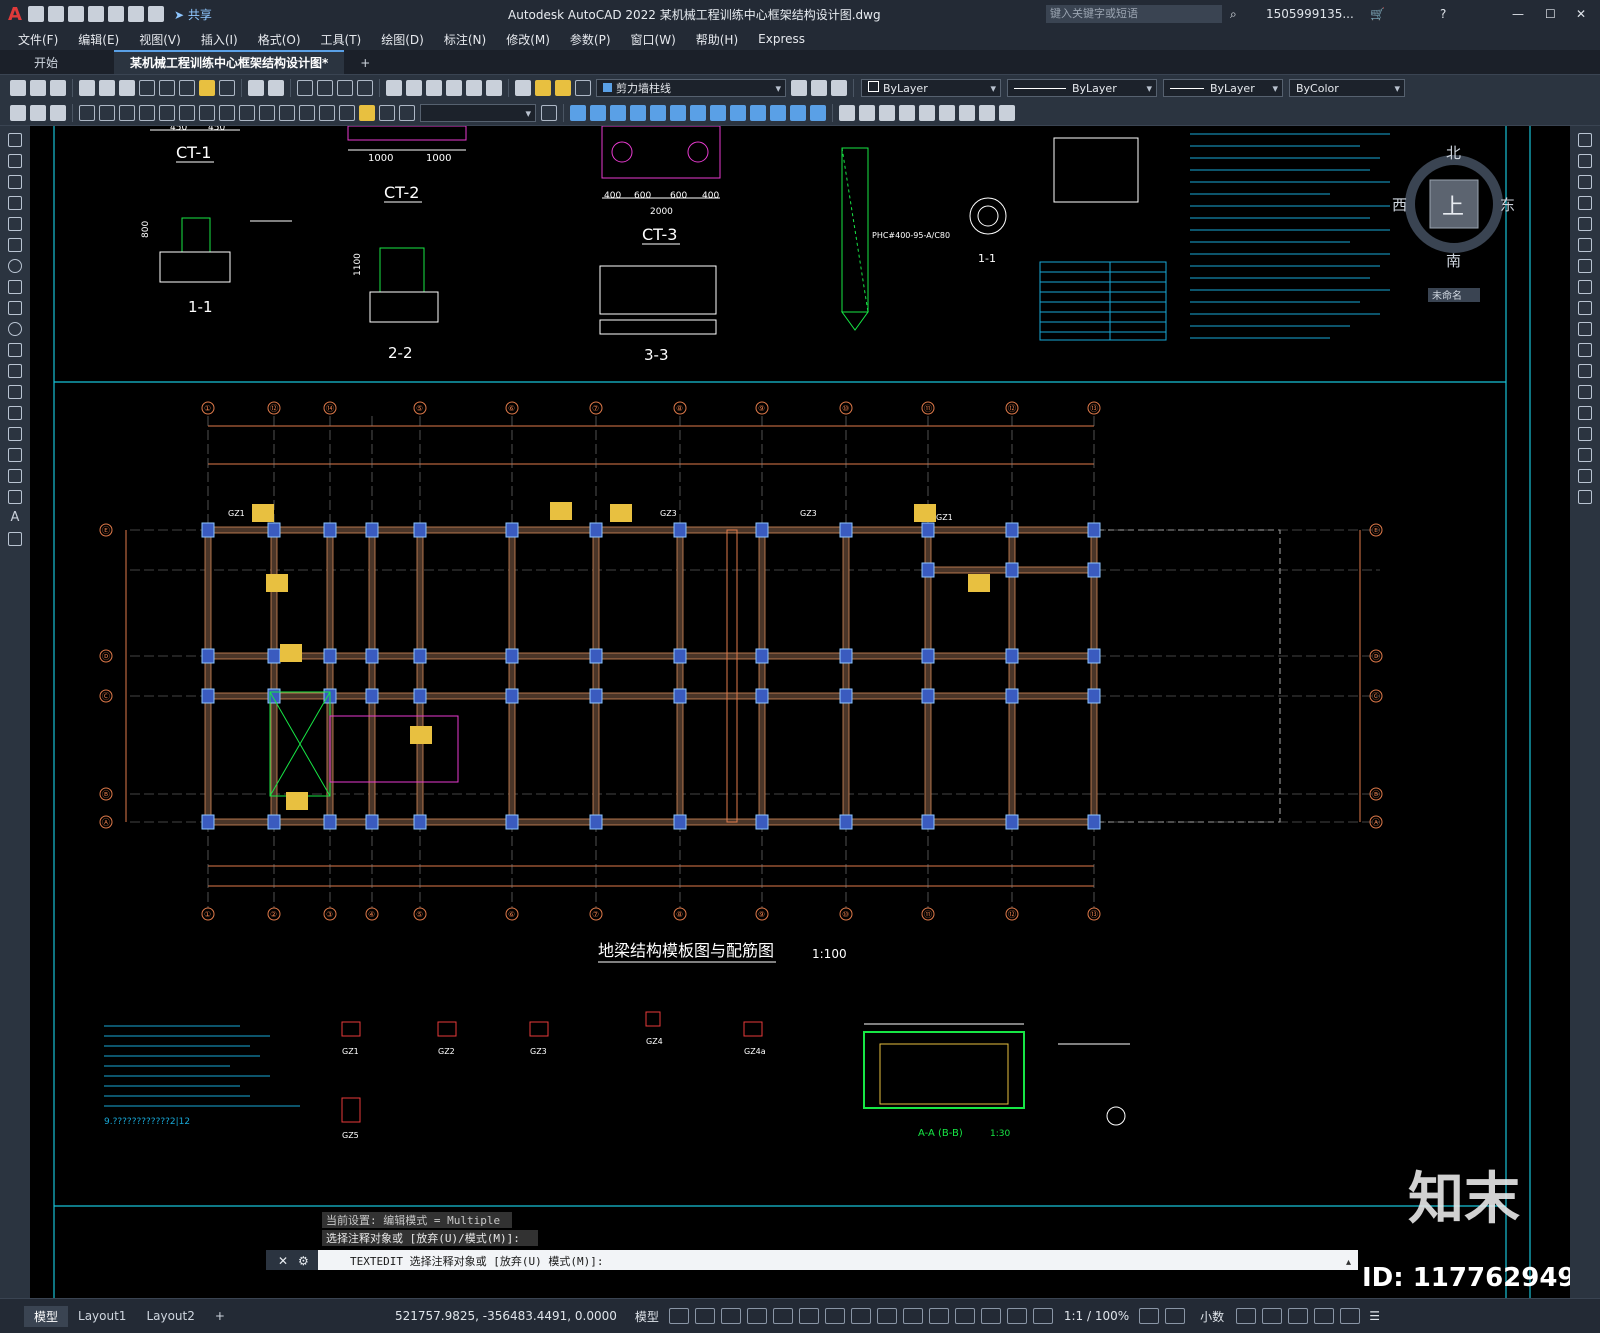 The width and height of the screenshot is (1600, 1333). Describe the element at coordinates (256, 87) in the screenshot. I see `undo-arrow-icon` at that location.